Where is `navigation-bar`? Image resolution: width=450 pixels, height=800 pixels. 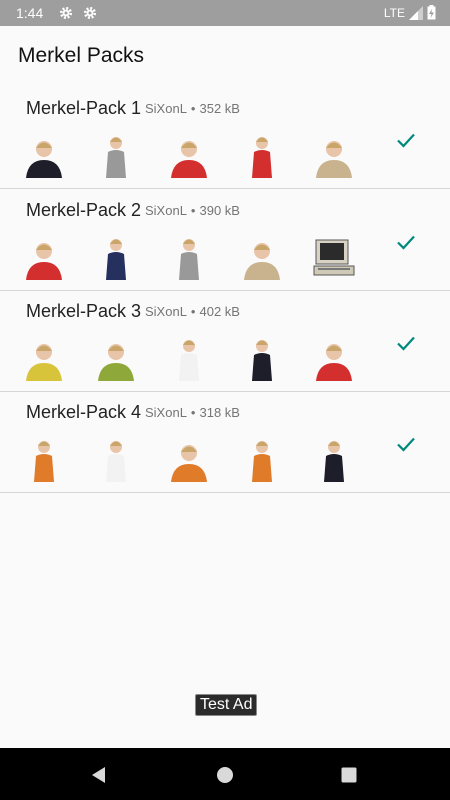 navigation-bar is located at coordinates (225, 774).